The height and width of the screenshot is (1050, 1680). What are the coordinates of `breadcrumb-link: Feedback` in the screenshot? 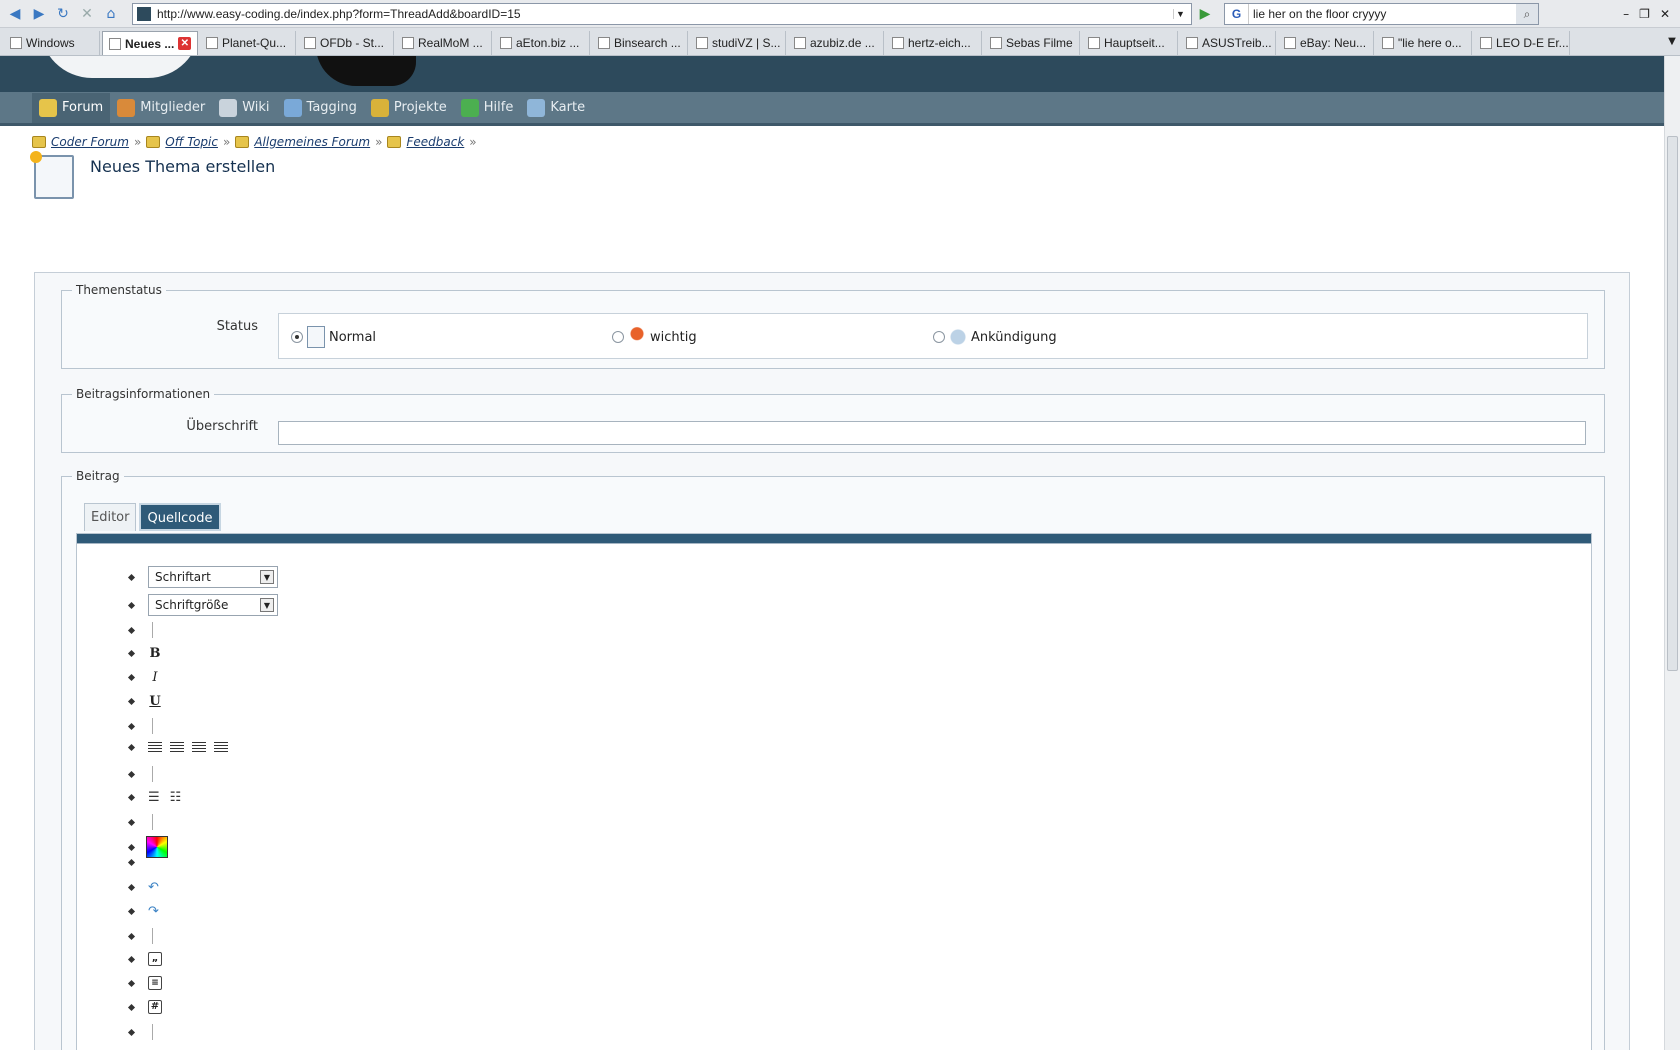 It's located at (435, 142).